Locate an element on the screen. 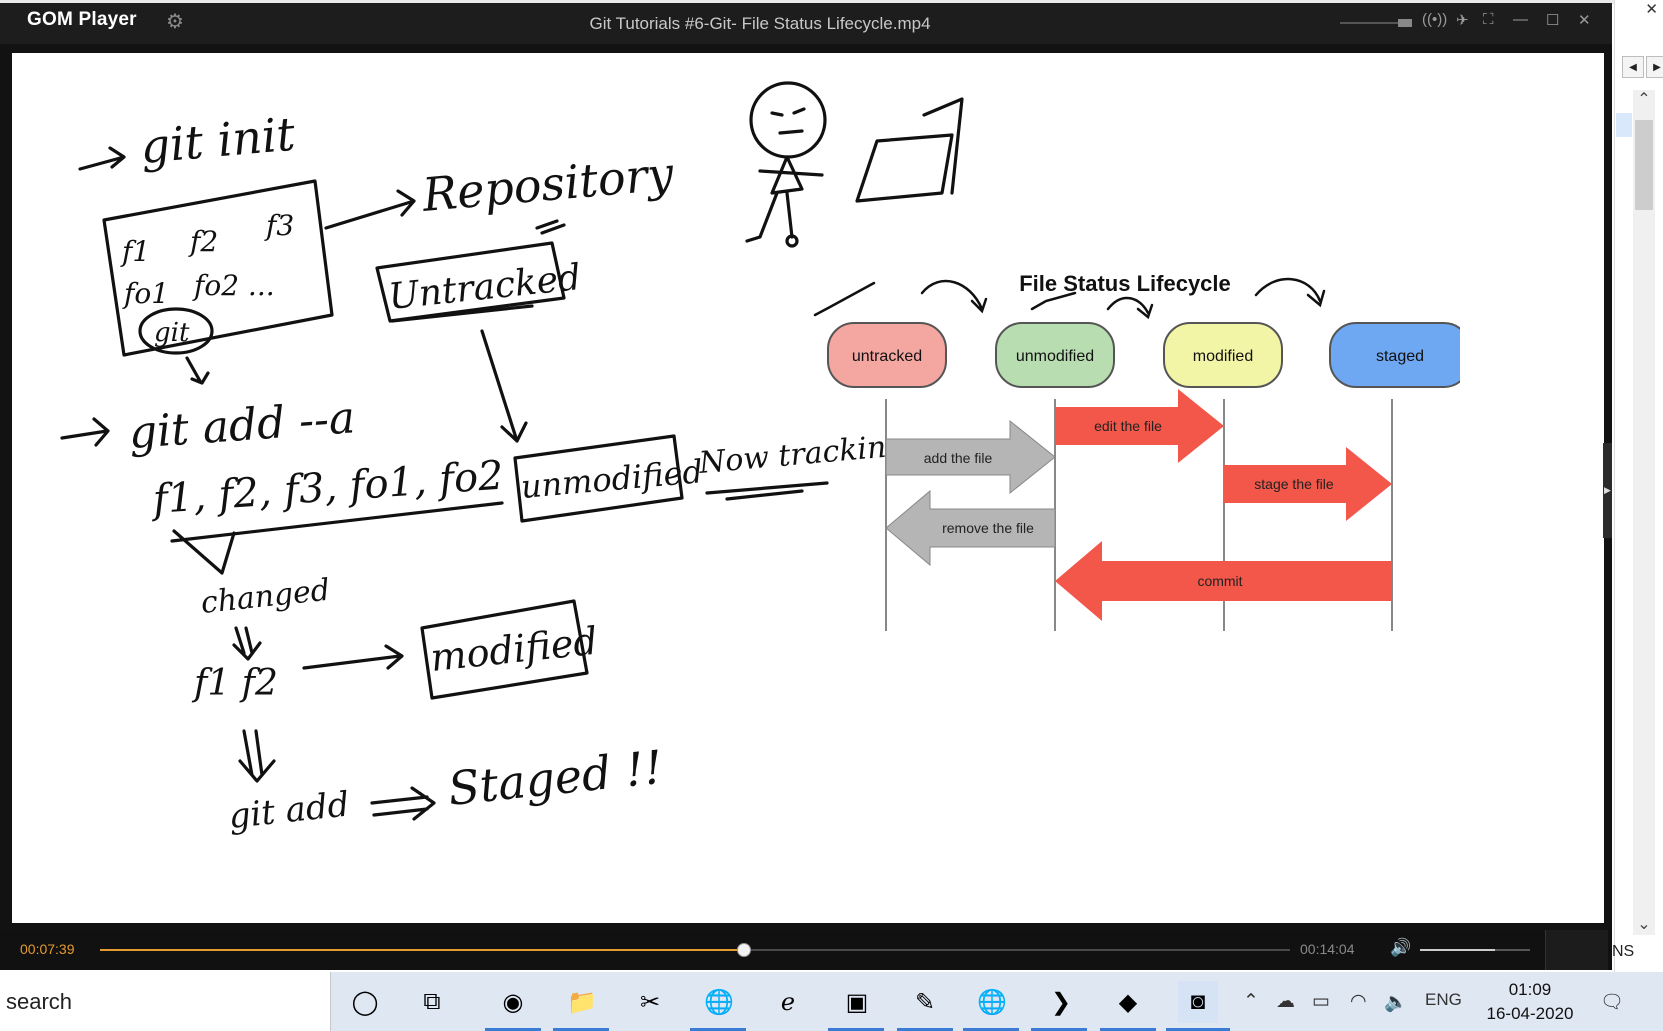  seek-bar is located at coordinates (695, 950).